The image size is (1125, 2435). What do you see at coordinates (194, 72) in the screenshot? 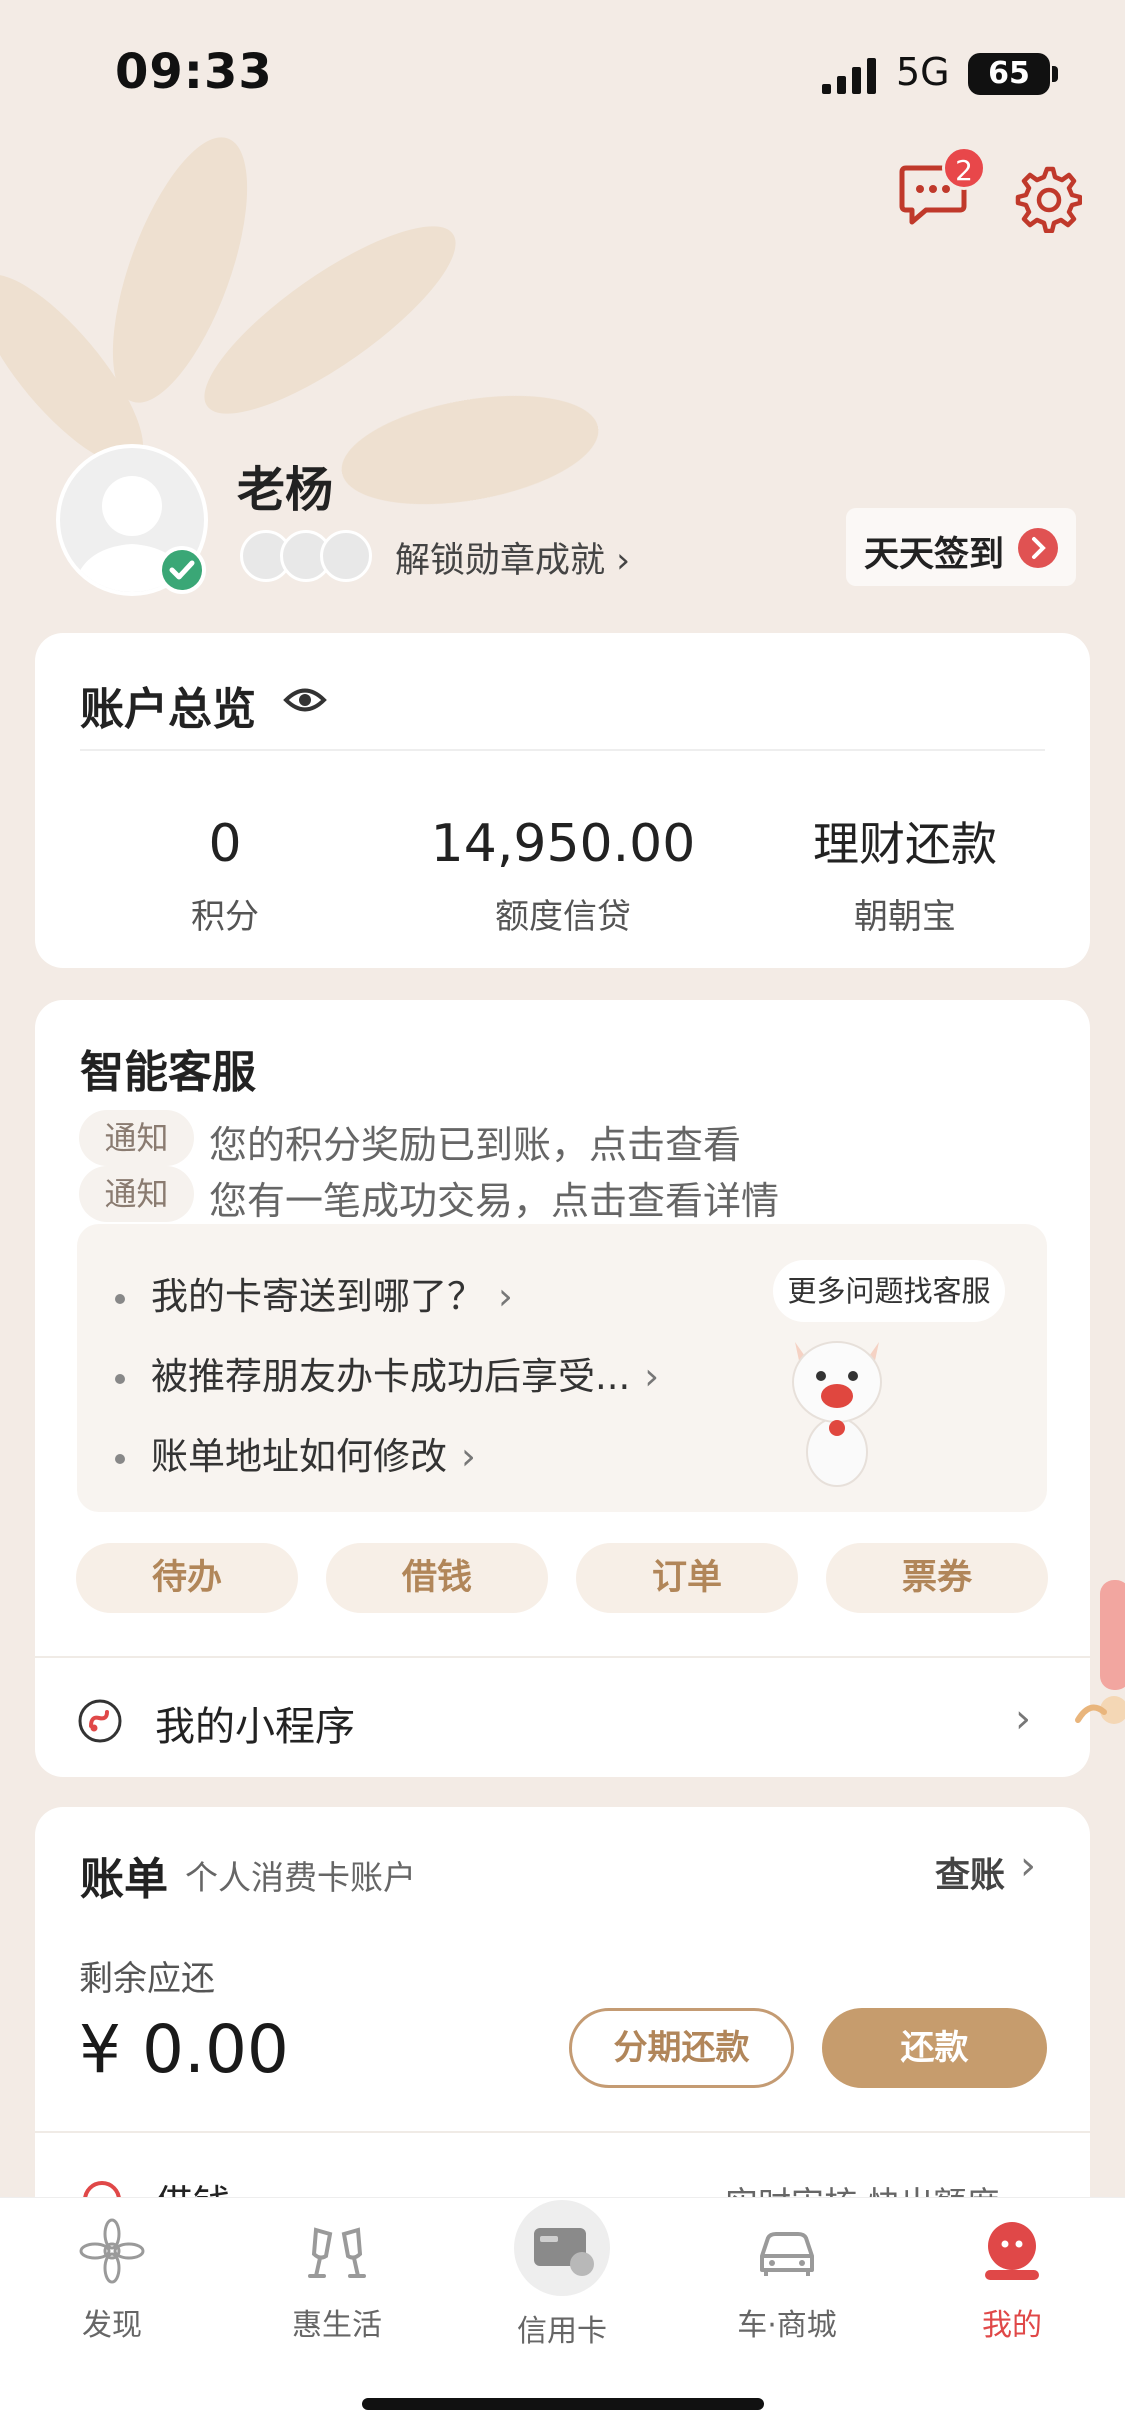
I see `status-time: 09:33` at bounding box center [194, 72].